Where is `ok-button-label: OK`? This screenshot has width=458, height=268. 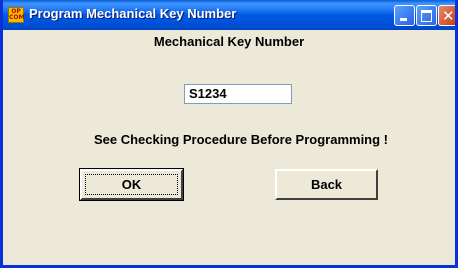 ok-button-label: OK is located at coordinates (131, 184).